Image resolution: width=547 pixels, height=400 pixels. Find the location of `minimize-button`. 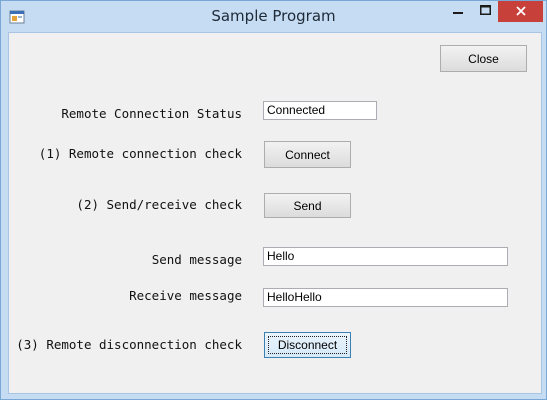

minimize-button is located at coordinates (458, 11).